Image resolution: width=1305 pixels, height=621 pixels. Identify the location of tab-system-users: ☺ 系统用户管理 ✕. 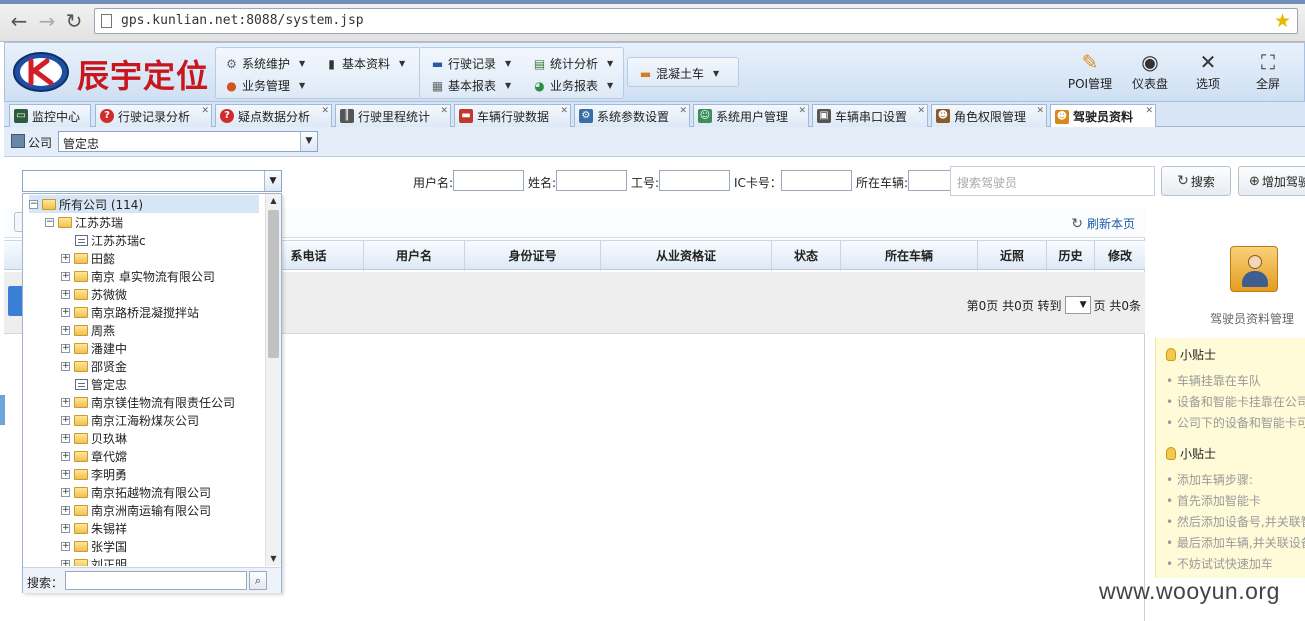
(751, 115).